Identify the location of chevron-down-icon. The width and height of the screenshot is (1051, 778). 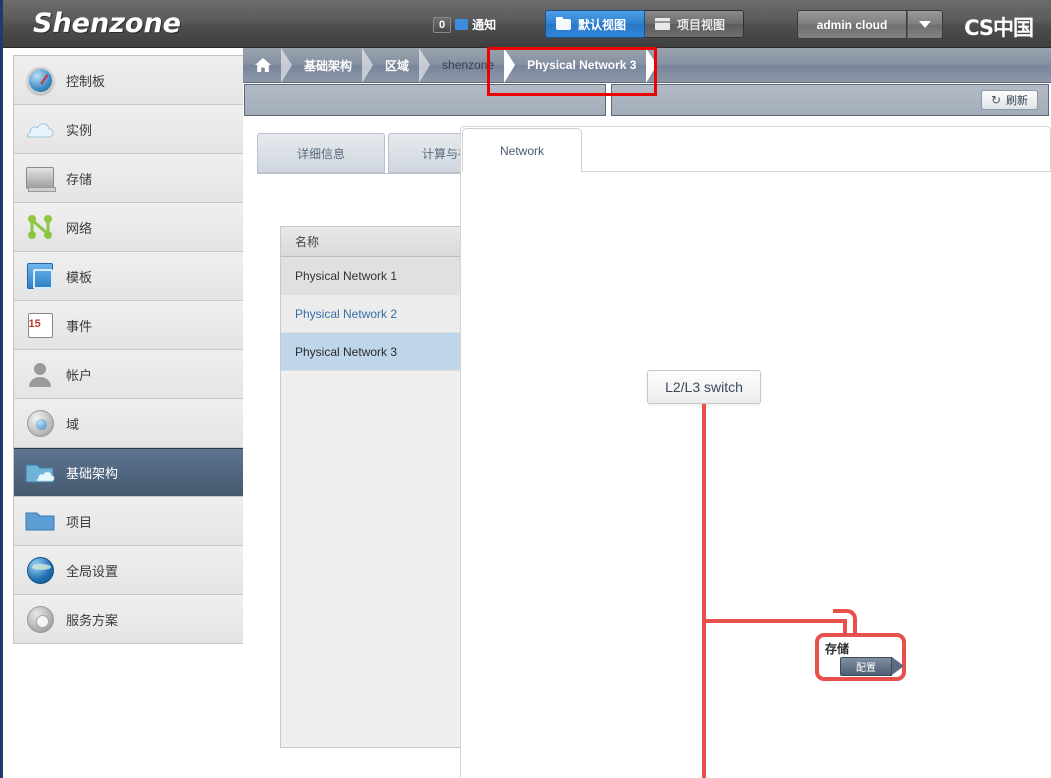
(925, 24).